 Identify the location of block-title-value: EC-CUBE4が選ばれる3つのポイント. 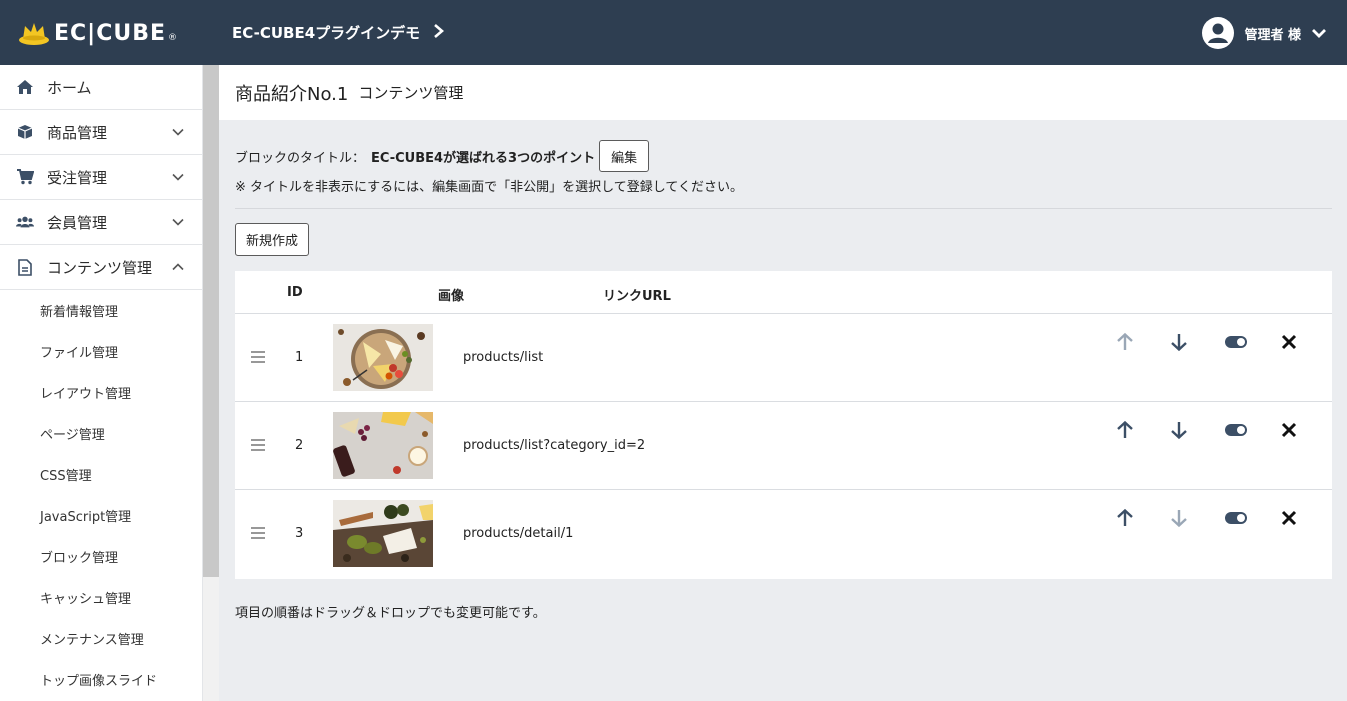
(483, 158).